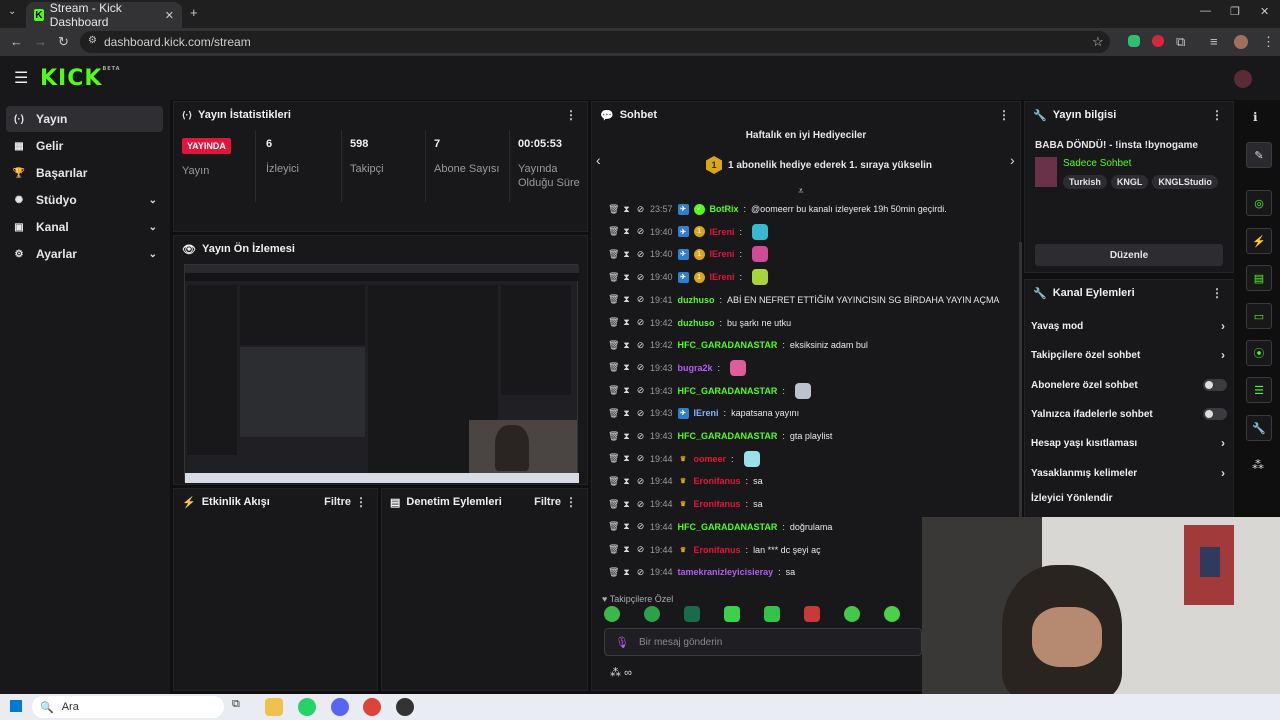 This screenshot has width=1280, height=720. Describe the element at coordinates (1185, 182) in the screenshot. I see `tag: KNGLStudio` at that location.